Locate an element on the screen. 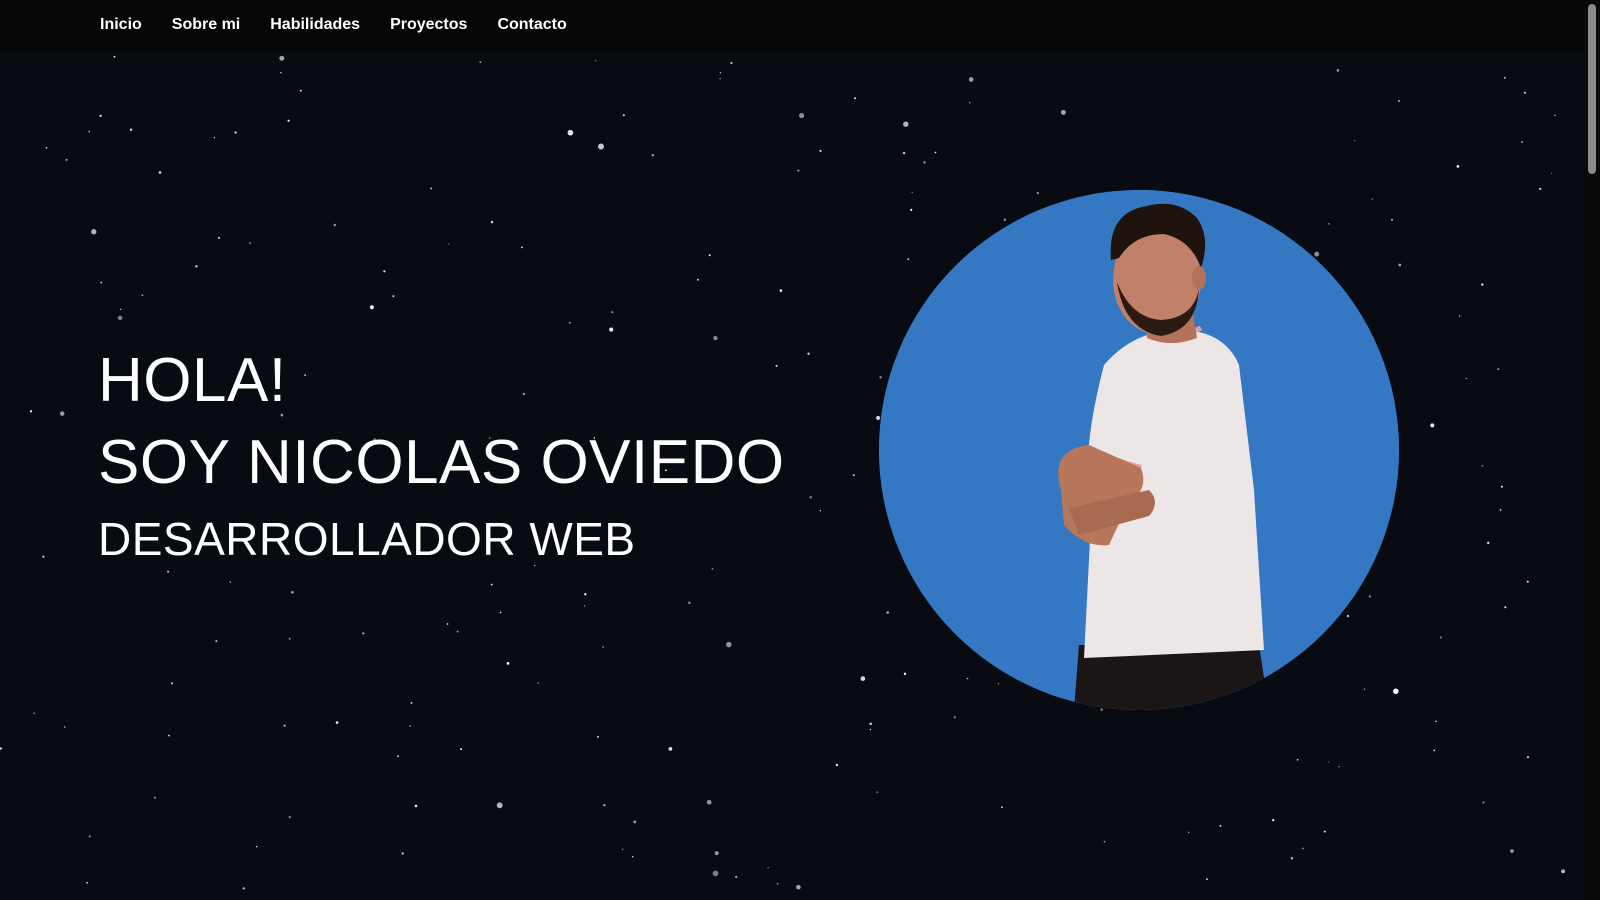 The image size is (1600, 900). nav-link-inicio: Inicio is located at coordinates (121, 24).